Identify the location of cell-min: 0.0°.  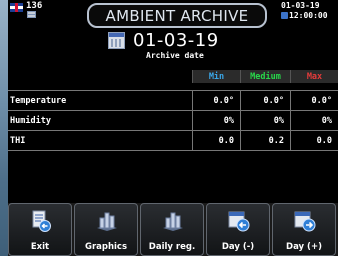
(216, 100).